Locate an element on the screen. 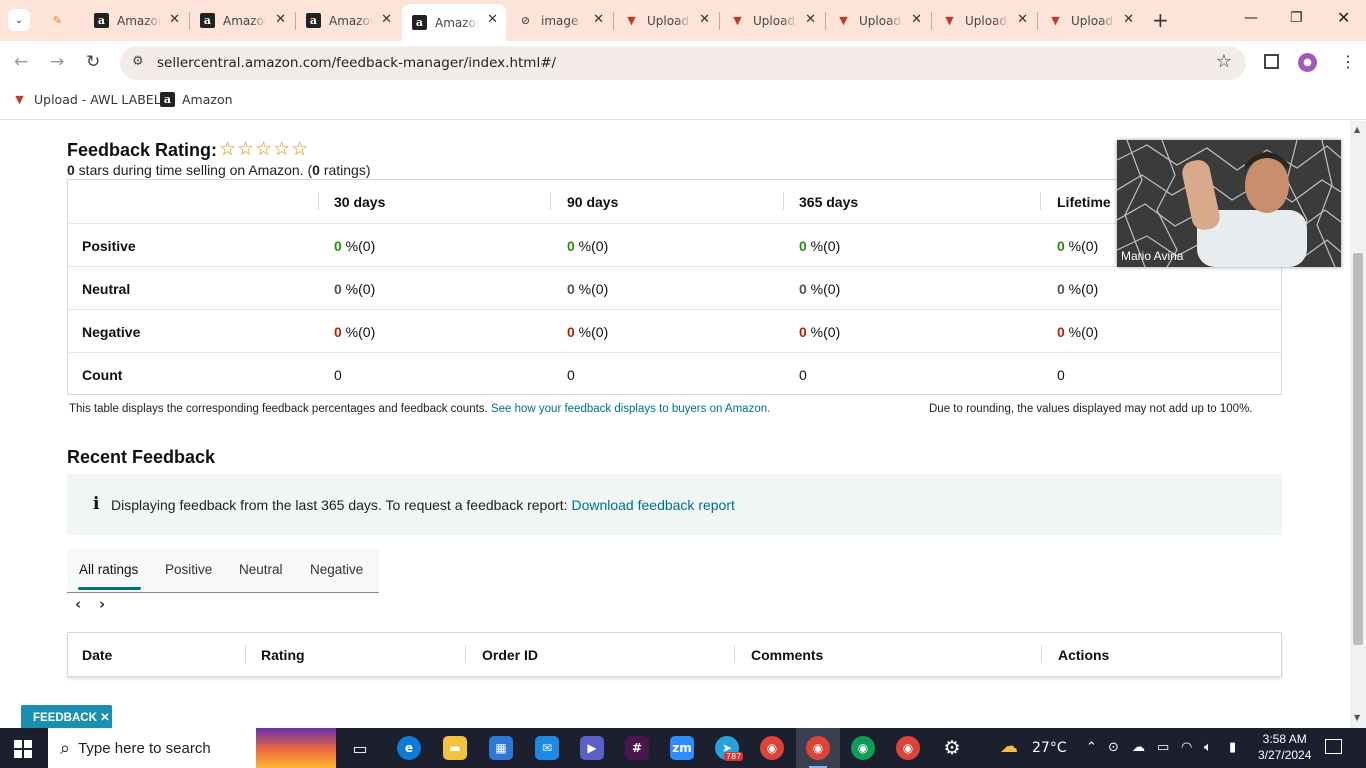 The width and height of the screenshot is (1366, 768). bookmark-star-icon: ☆ is located at coordinates (1224, 61).